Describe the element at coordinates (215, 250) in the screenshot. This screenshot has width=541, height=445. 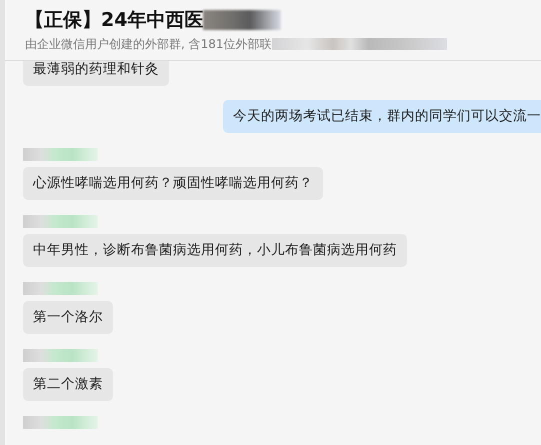
I see `message-bubble: 中年男性，诊断布鲁菌病选用何药，小儿布鲁菌病选用何药` at that location.